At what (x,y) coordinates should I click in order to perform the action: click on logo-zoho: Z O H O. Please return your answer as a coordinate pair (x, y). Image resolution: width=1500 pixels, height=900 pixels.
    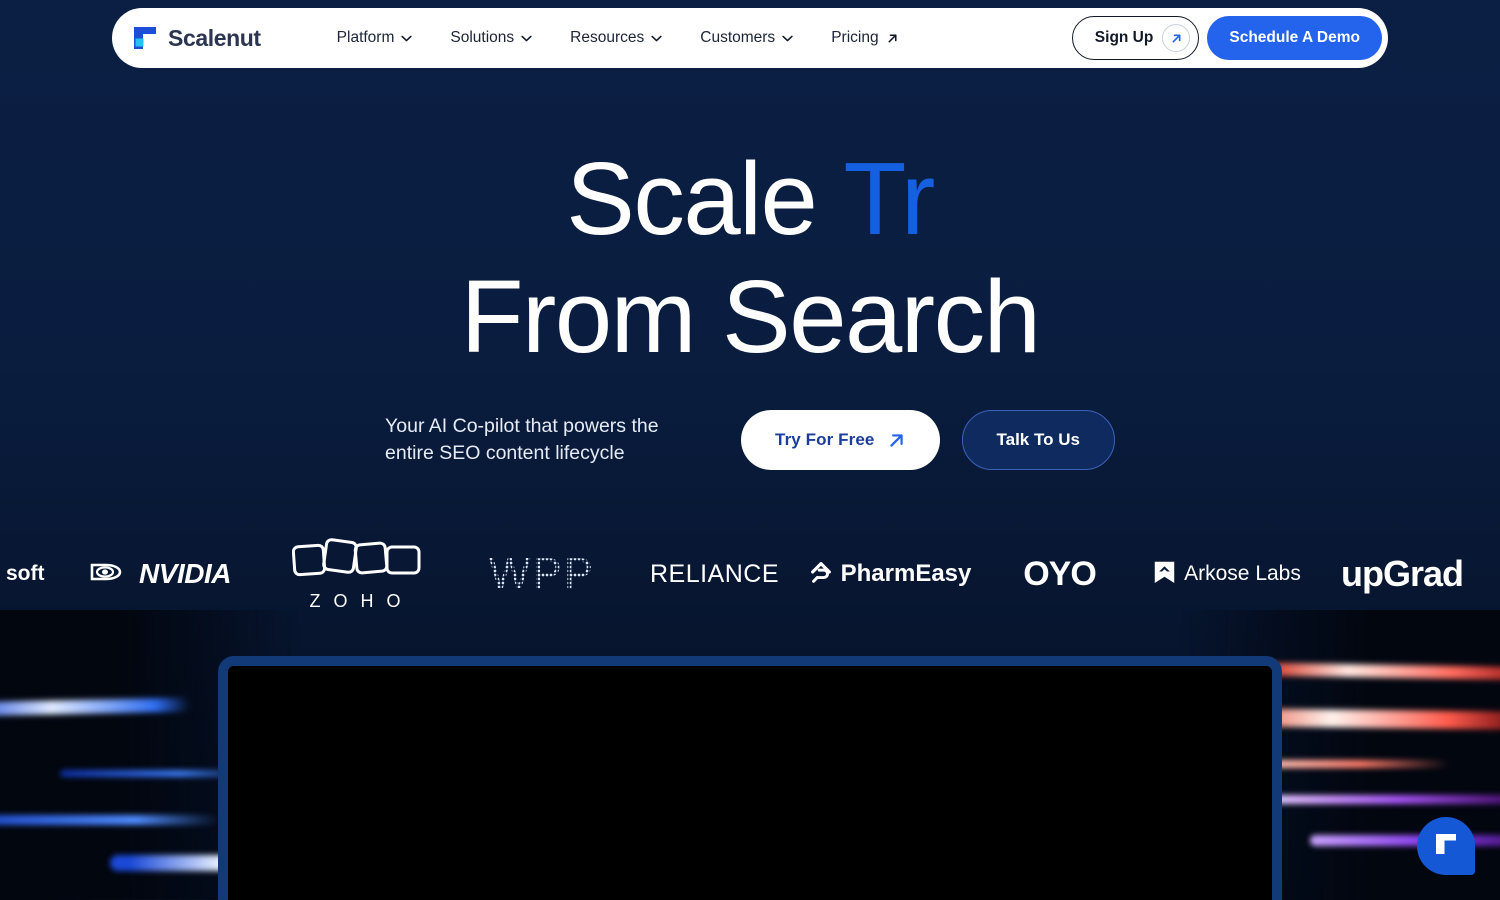
    Looking at the image, I should click on (357, 574).